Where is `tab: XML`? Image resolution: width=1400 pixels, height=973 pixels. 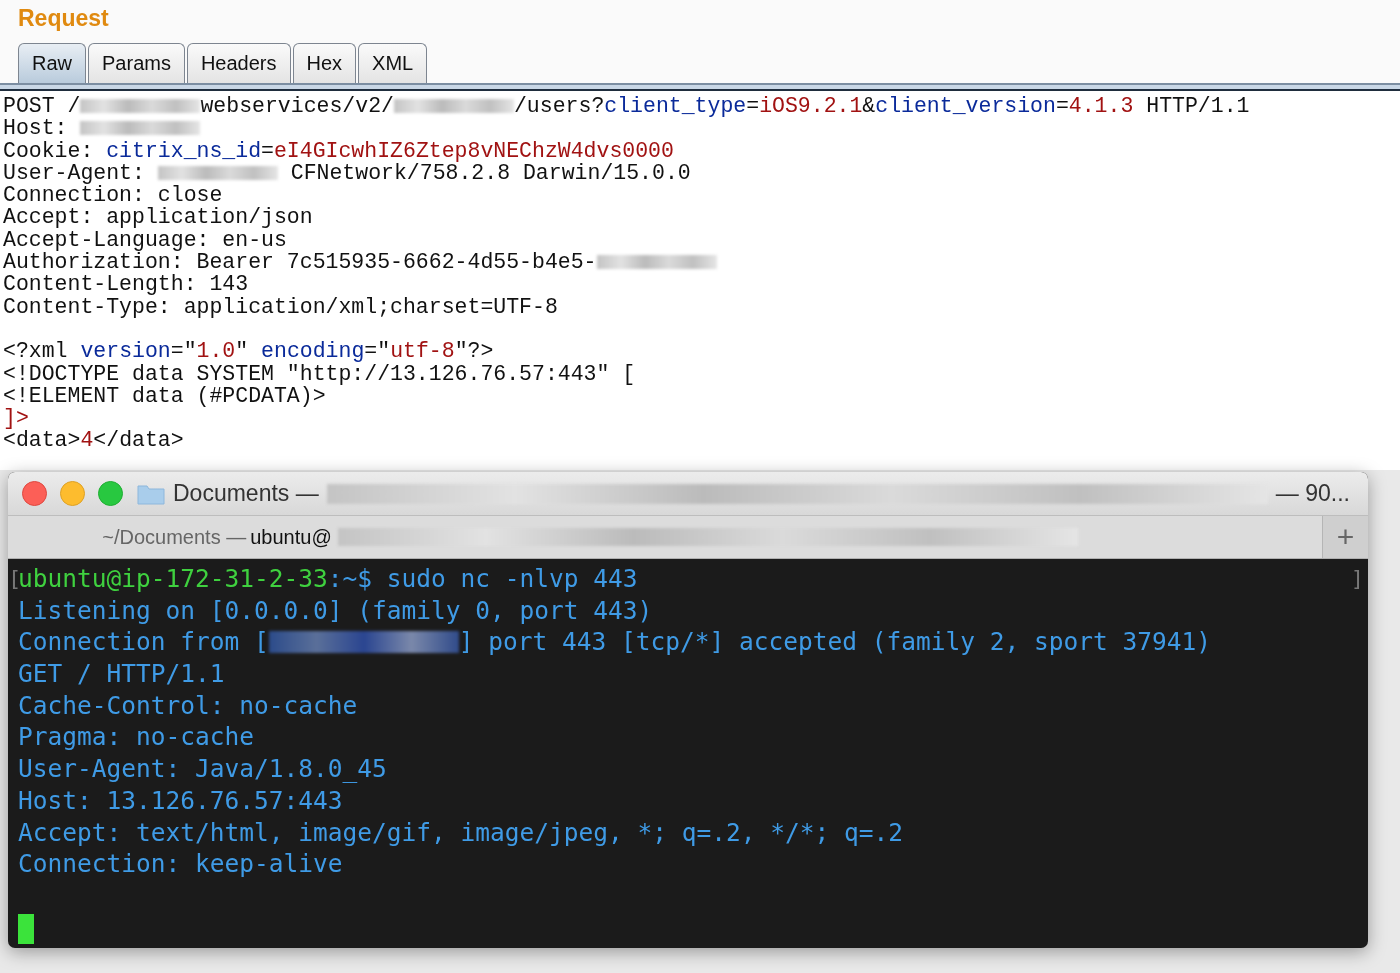 tab: XML is located at coordinates (393, 63).